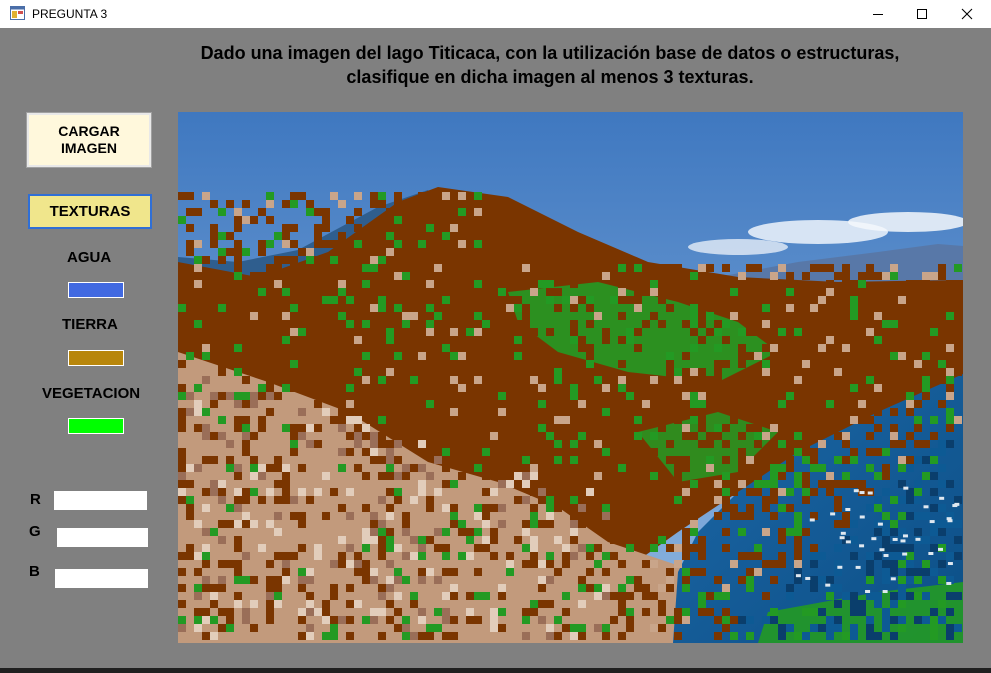 The width and height of the screenshot is (991, 673). Describe the element at coordinates (495, 14) in the screenshot. I see `title-bar: PREGUNTA 3` at that location.